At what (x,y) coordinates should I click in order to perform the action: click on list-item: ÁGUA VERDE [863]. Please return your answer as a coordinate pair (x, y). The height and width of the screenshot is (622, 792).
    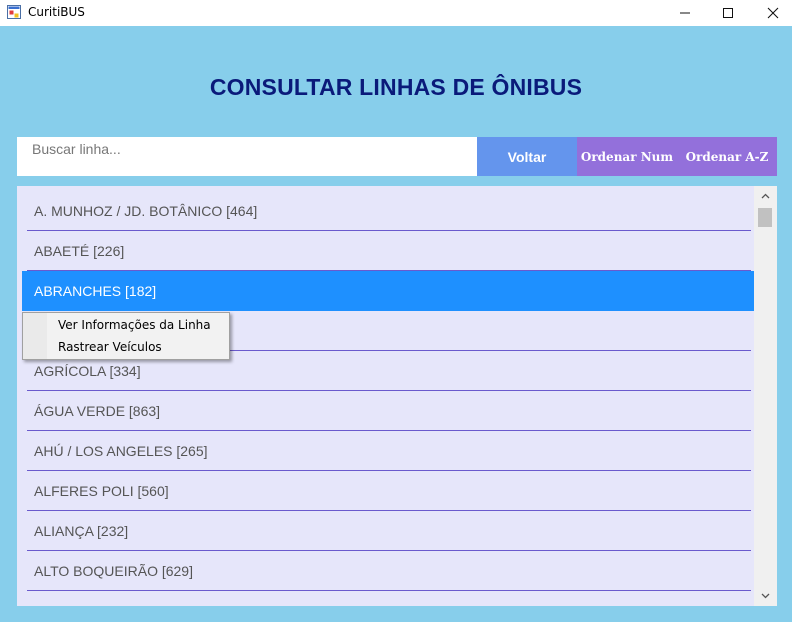
    Looking at the image, I should click on (386, 411).